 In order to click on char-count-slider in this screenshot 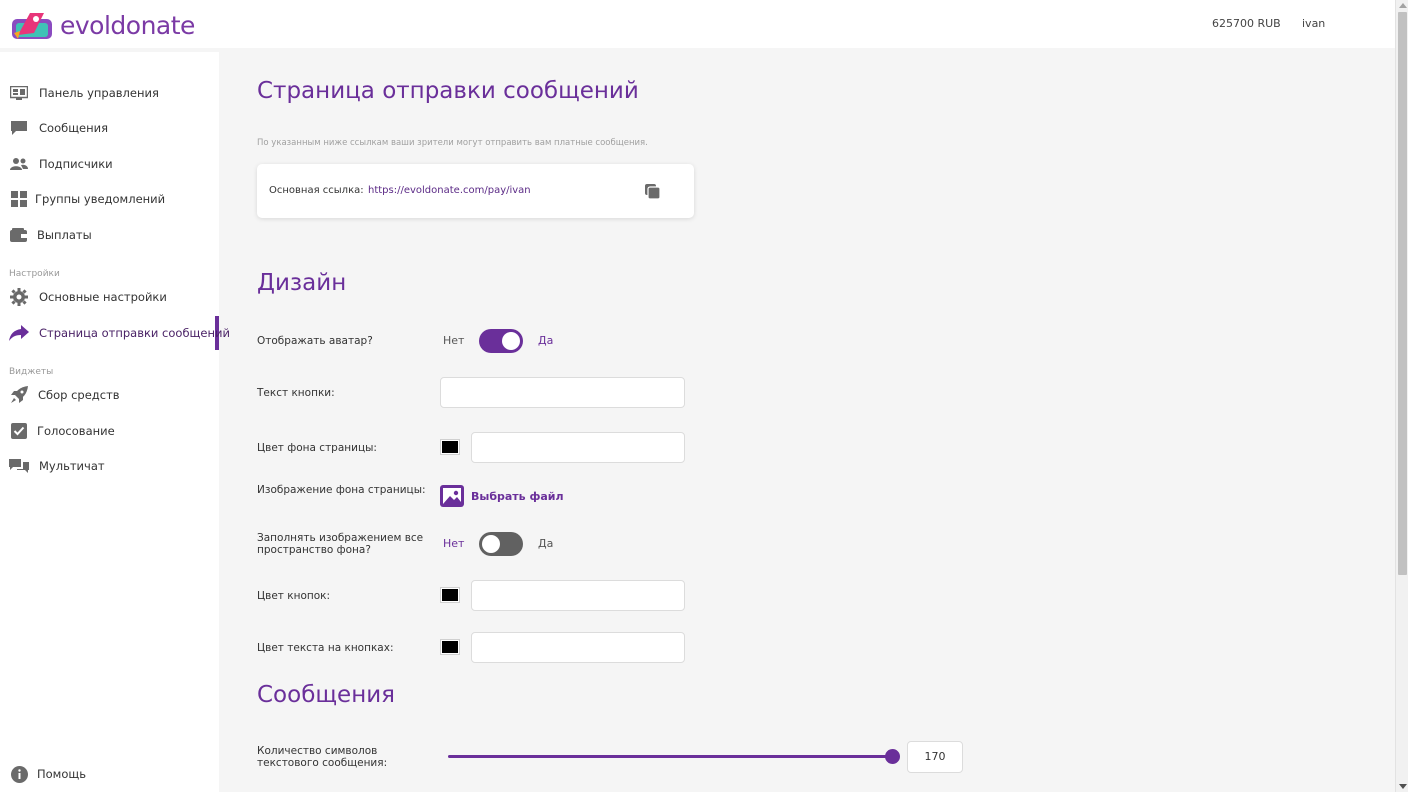, I will do `click(674, 756)`.